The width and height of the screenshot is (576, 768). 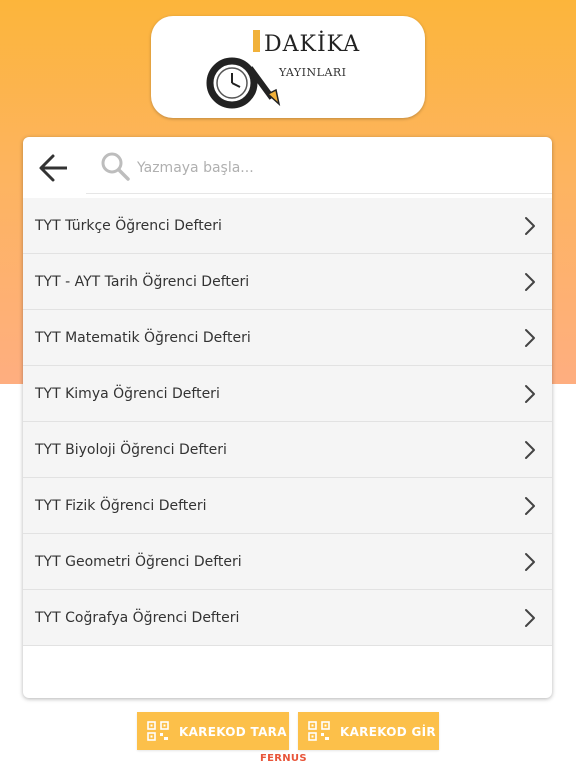 I want to click on list-item-label: TYT Geometri Öğrenci Defteri, so click(x=138, y=562).